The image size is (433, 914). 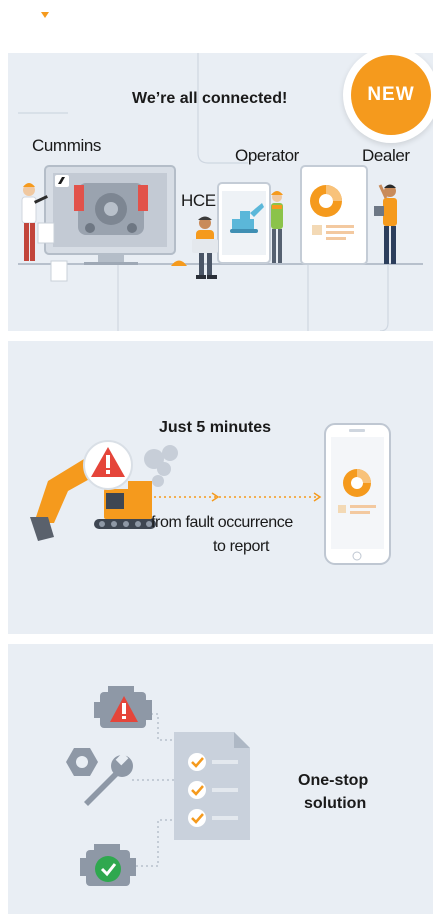 What do you see at coordinates (82, 762) in the screenshot?
I see `nut-icon` at bounding box center [82, 762].